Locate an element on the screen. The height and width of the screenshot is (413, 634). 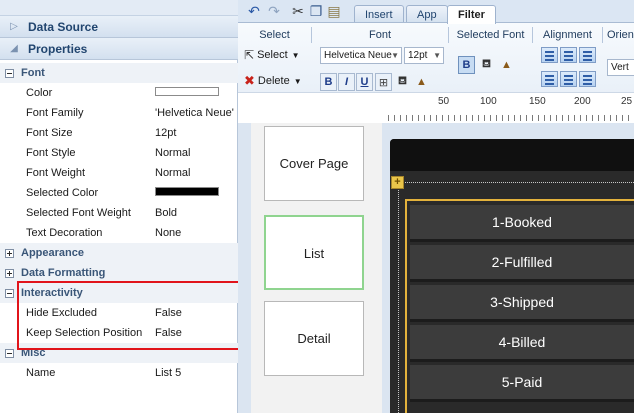
selected-fill-button: ⛾ is located at coordinates (486, 65).